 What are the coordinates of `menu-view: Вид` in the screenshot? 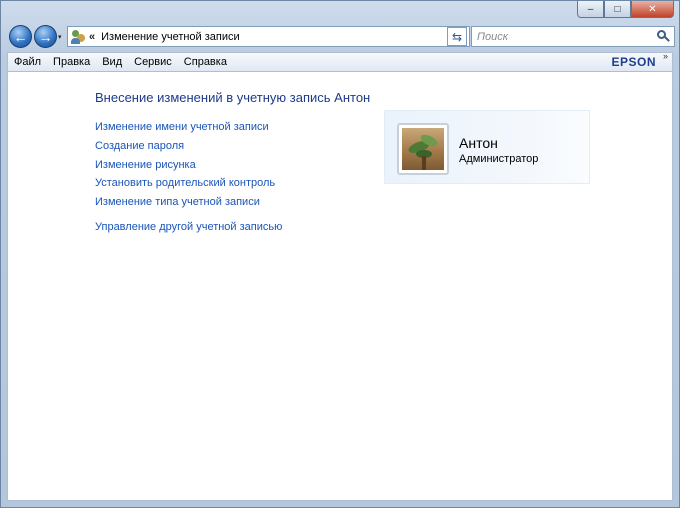 It's located at (112, 62).